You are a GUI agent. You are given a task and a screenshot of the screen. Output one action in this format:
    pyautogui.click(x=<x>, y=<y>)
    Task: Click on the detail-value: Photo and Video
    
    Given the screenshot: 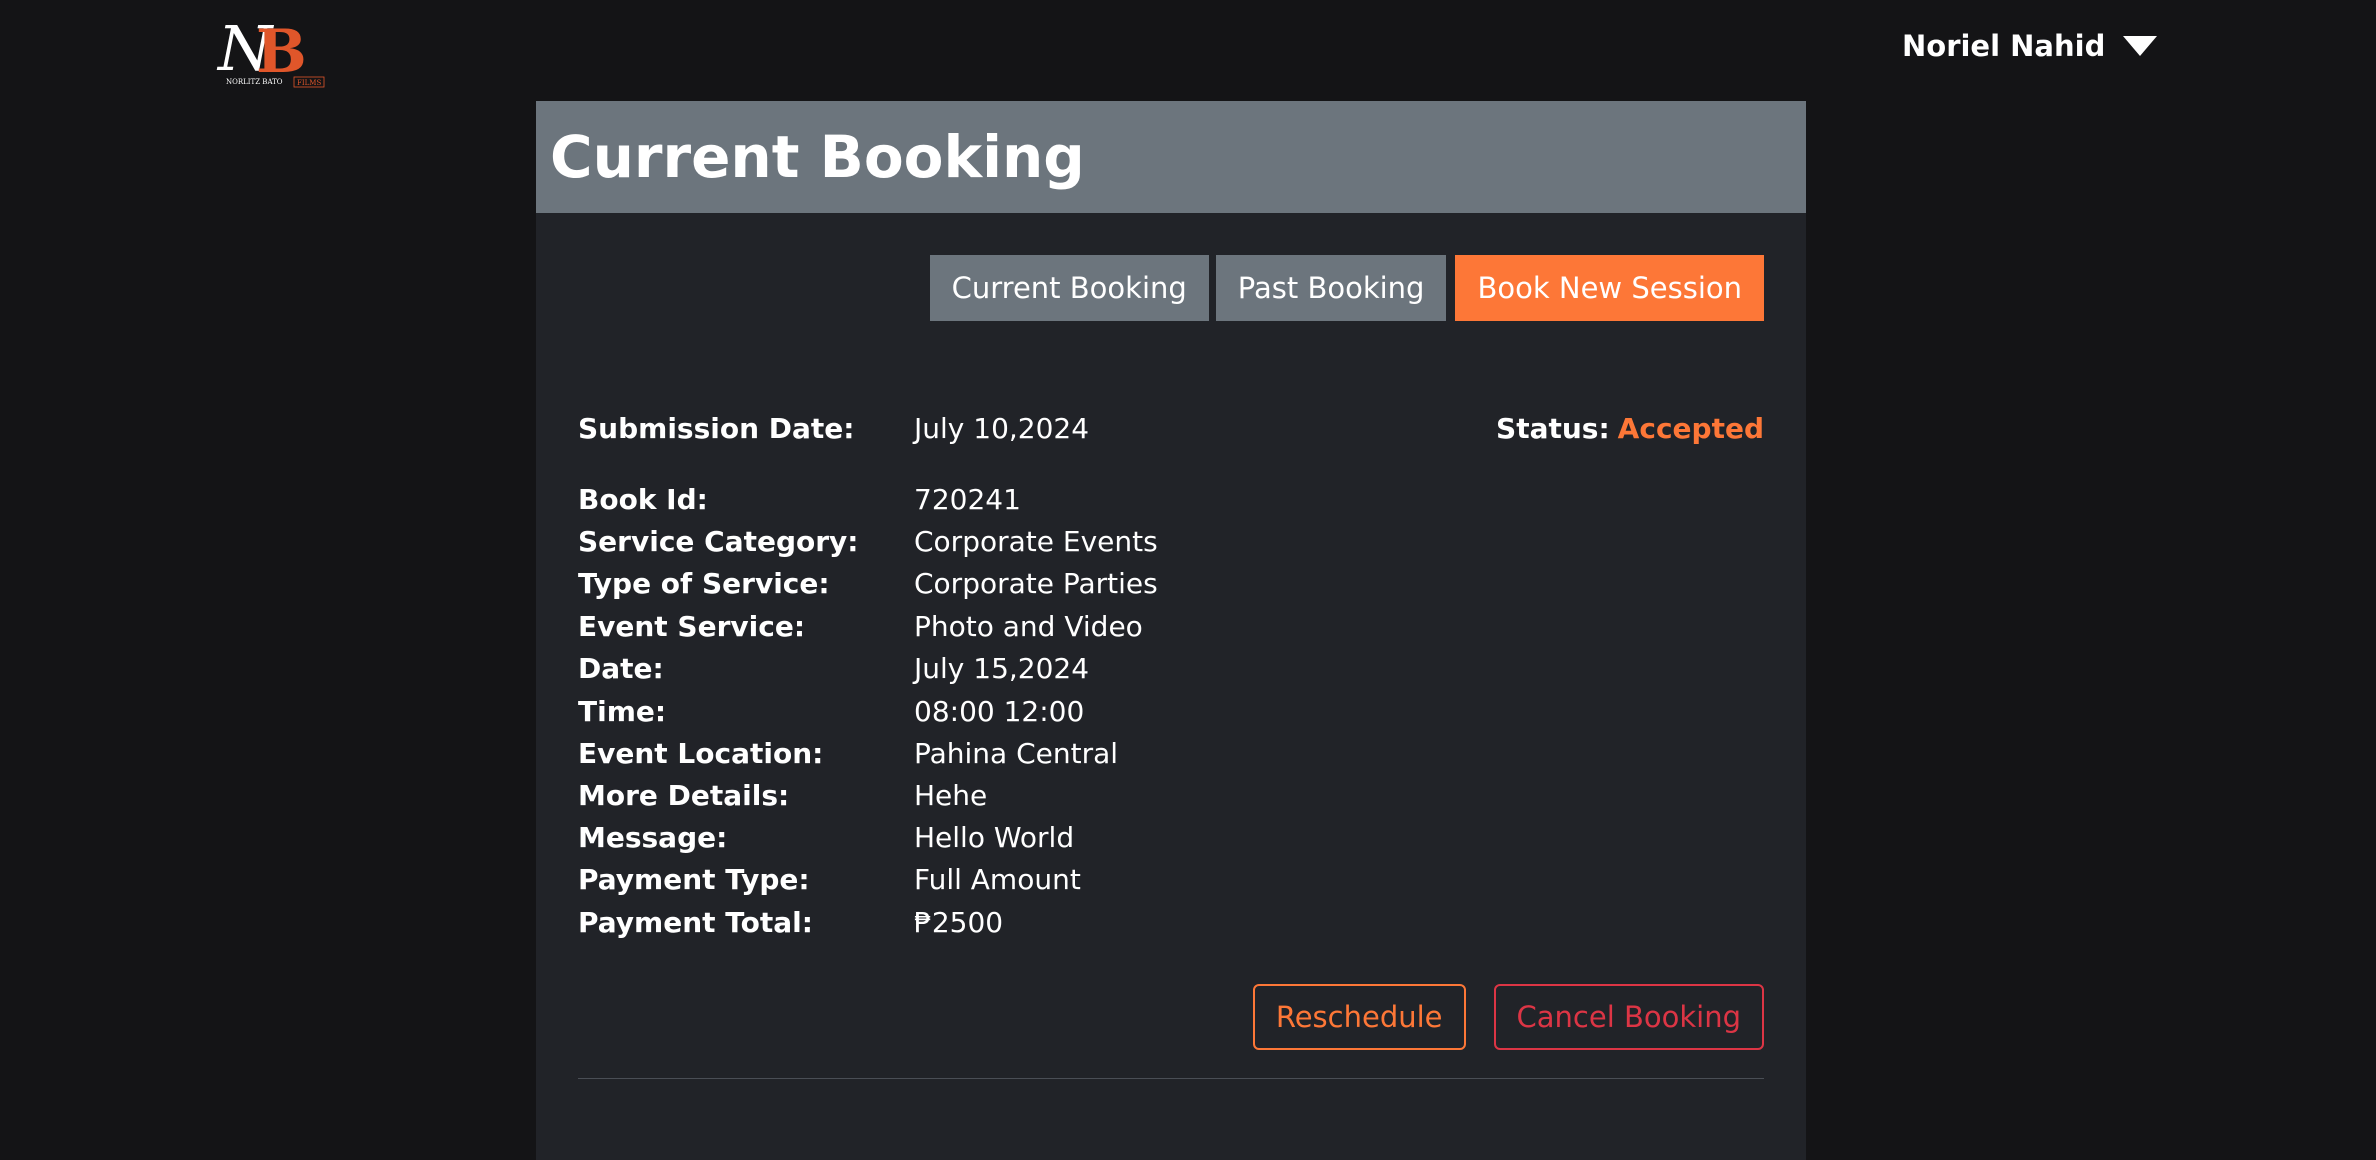 What is the action you would take?
    pyautogui.click(x=1028, y=626)
    